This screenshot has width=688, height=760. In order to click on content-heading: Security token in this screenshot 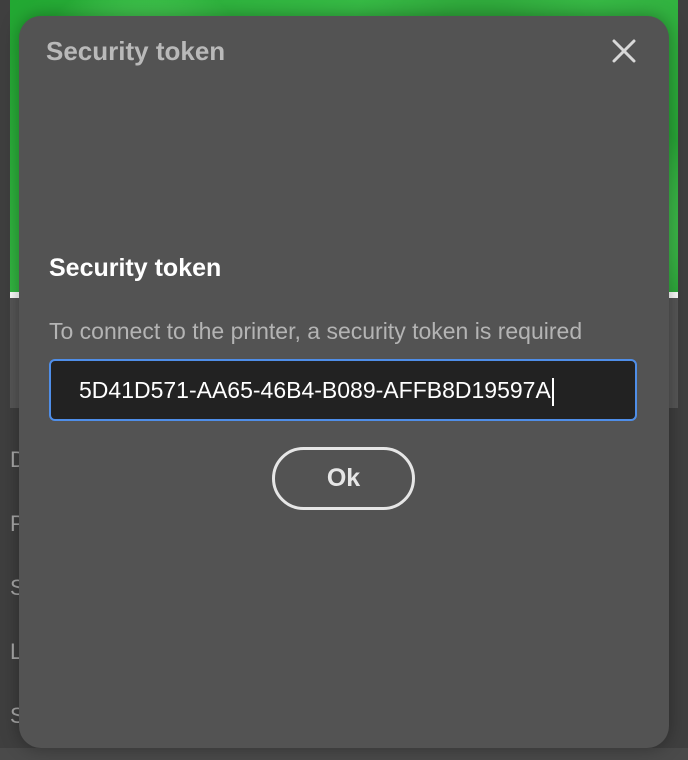, I will do `click(135, 268)`.